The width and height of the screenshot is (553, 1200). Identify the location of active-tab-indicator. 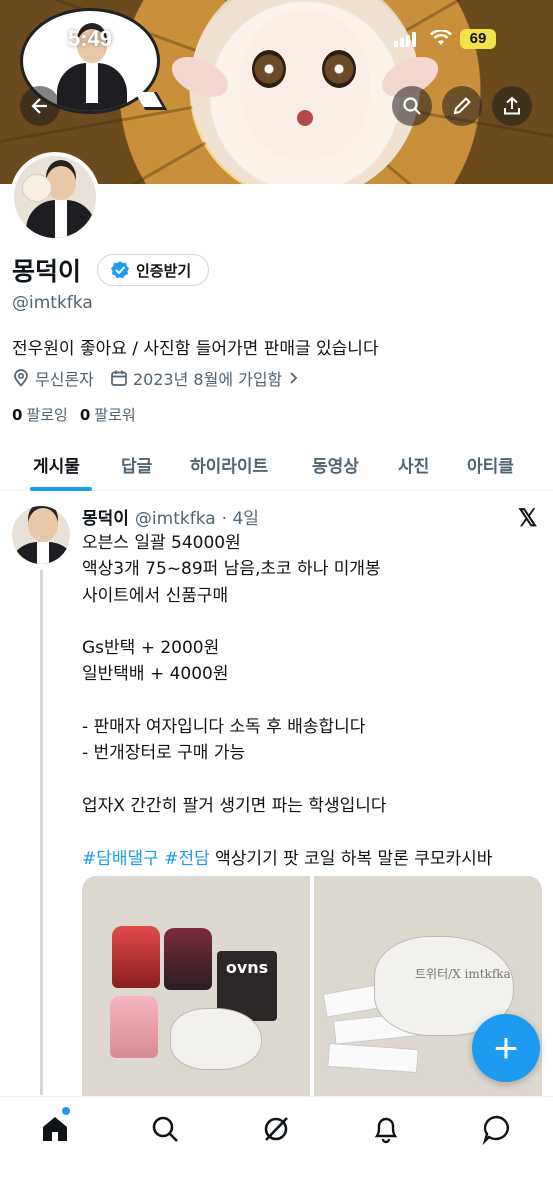
(61, 489).